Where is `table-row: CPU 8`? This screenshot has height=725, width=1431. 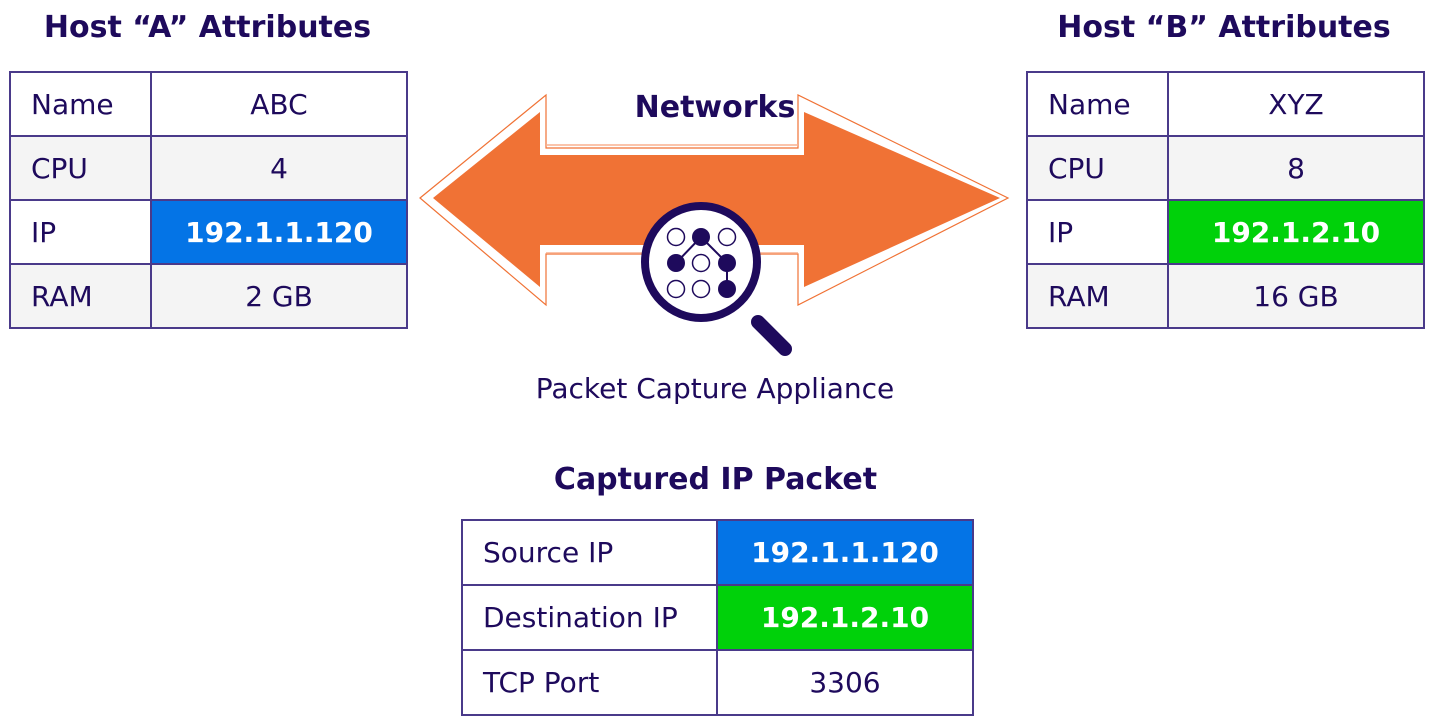
table-row: CPU 8 is located at coordinates (1225, 168).